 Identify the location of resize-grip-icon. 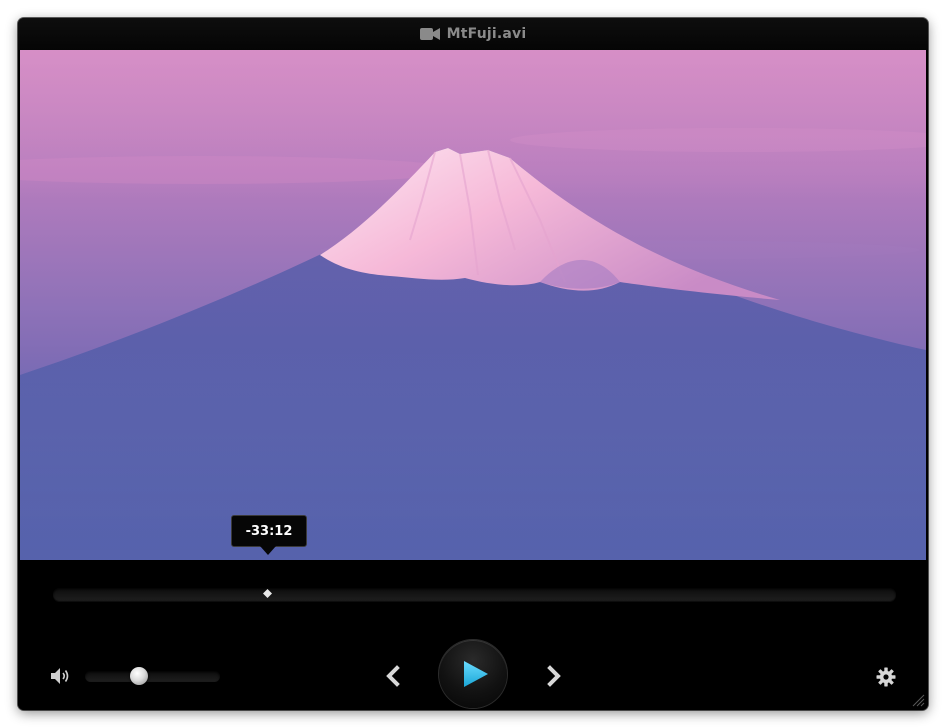
(918, 700).